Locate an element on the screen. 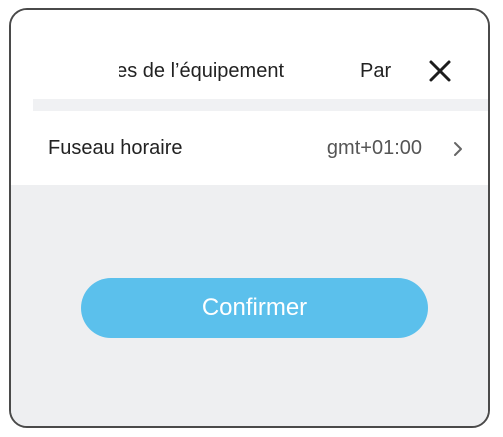 The width and height of the screenshot is (503, 437). header-title-text: Paramètres de l’équipement is located at coordinates (201, 71).